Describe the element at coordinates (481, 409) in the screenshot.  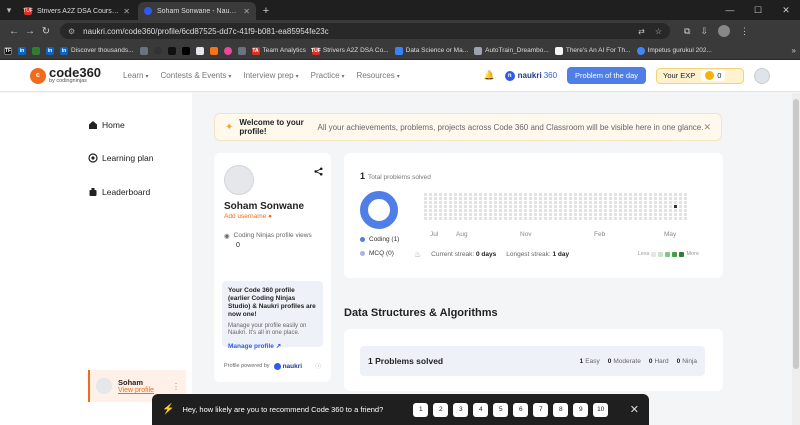
I see `score-button-4: 4` at that location.